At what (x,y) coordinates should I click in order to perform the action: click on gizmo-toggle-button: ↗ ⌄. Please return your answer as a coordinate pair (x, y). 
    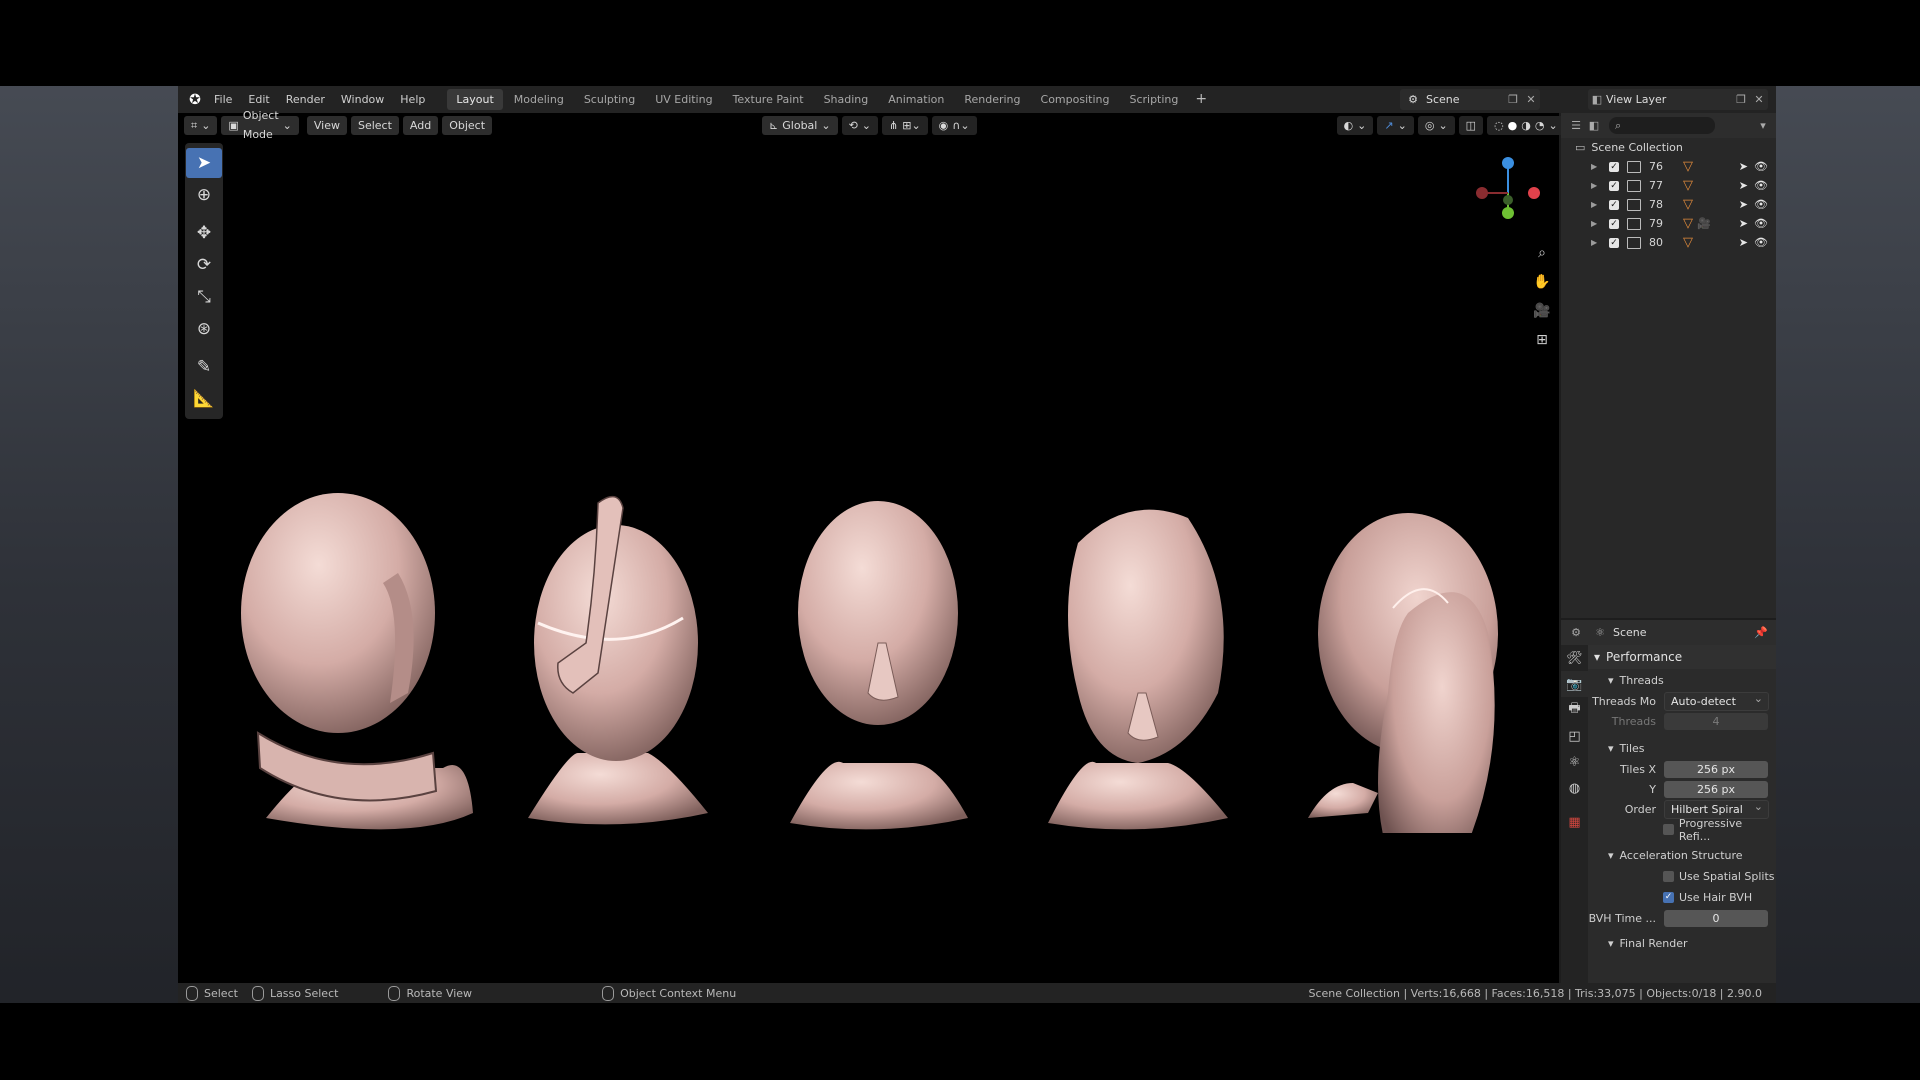
    Looking at the image, I should click on (1395, 125).